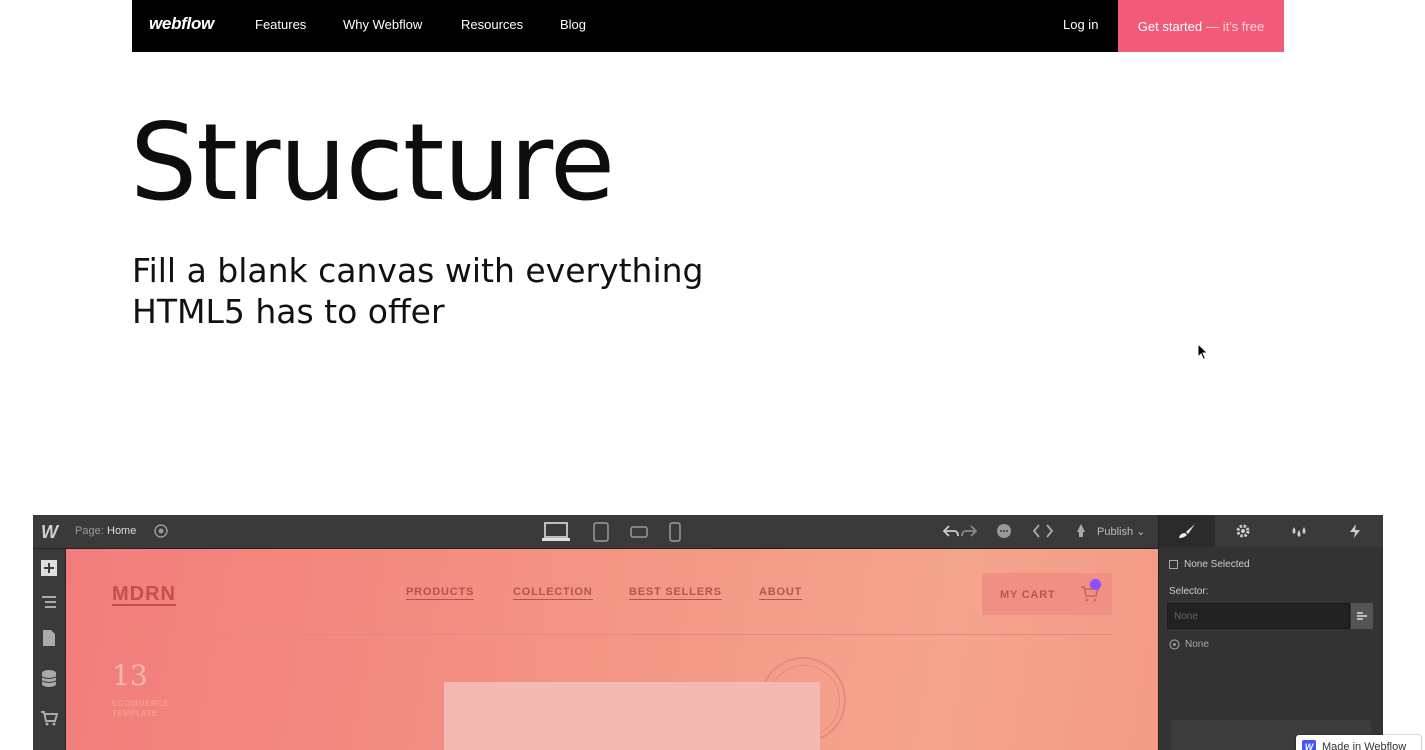 This screenshot has width=1425, height=750. What do you see at coordinates (288, 311) in the screenshot?
I see `hero-subtitle-line-2: HTML5 has to offer` at bounding box center [288, 311].